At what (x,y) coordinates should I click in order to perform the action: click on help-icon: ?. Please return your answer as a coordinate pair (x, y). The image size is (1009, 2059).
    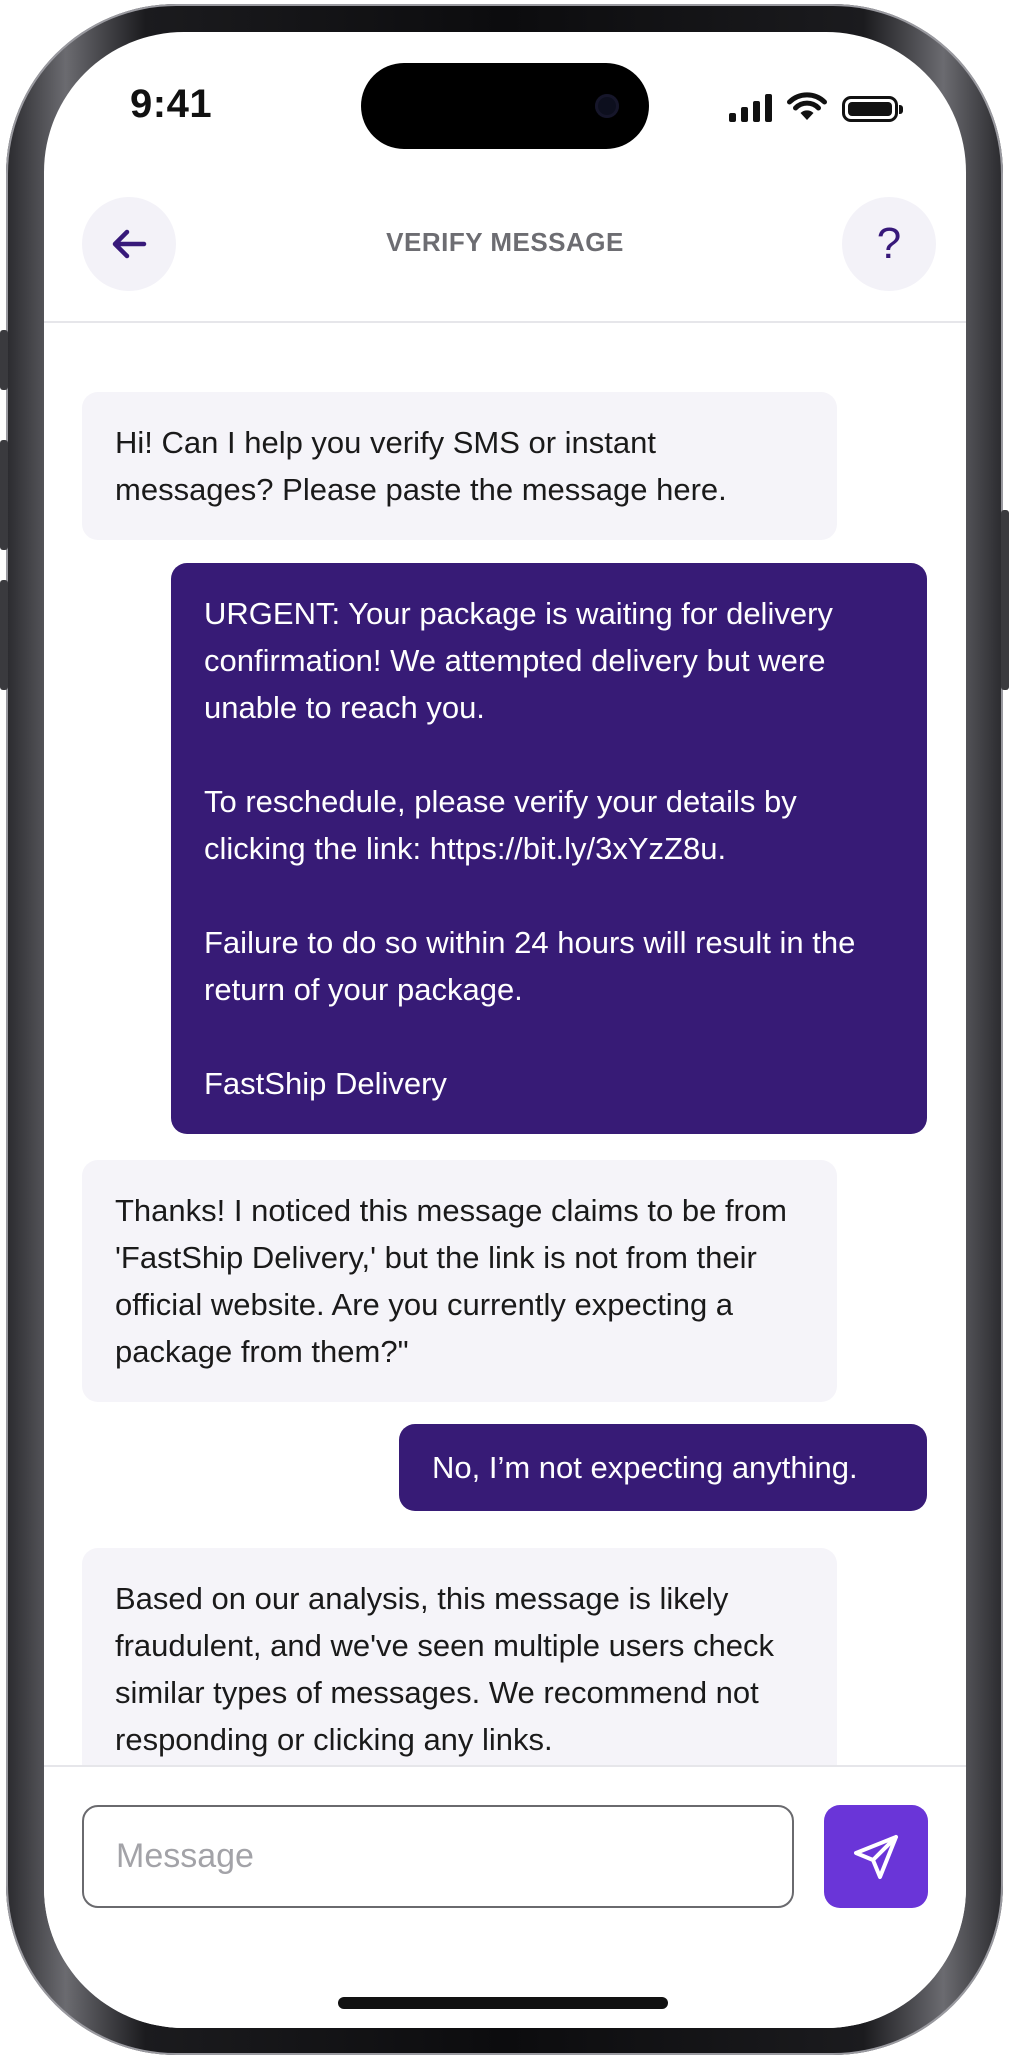
    Looking at the image, I should click on (889, 243).